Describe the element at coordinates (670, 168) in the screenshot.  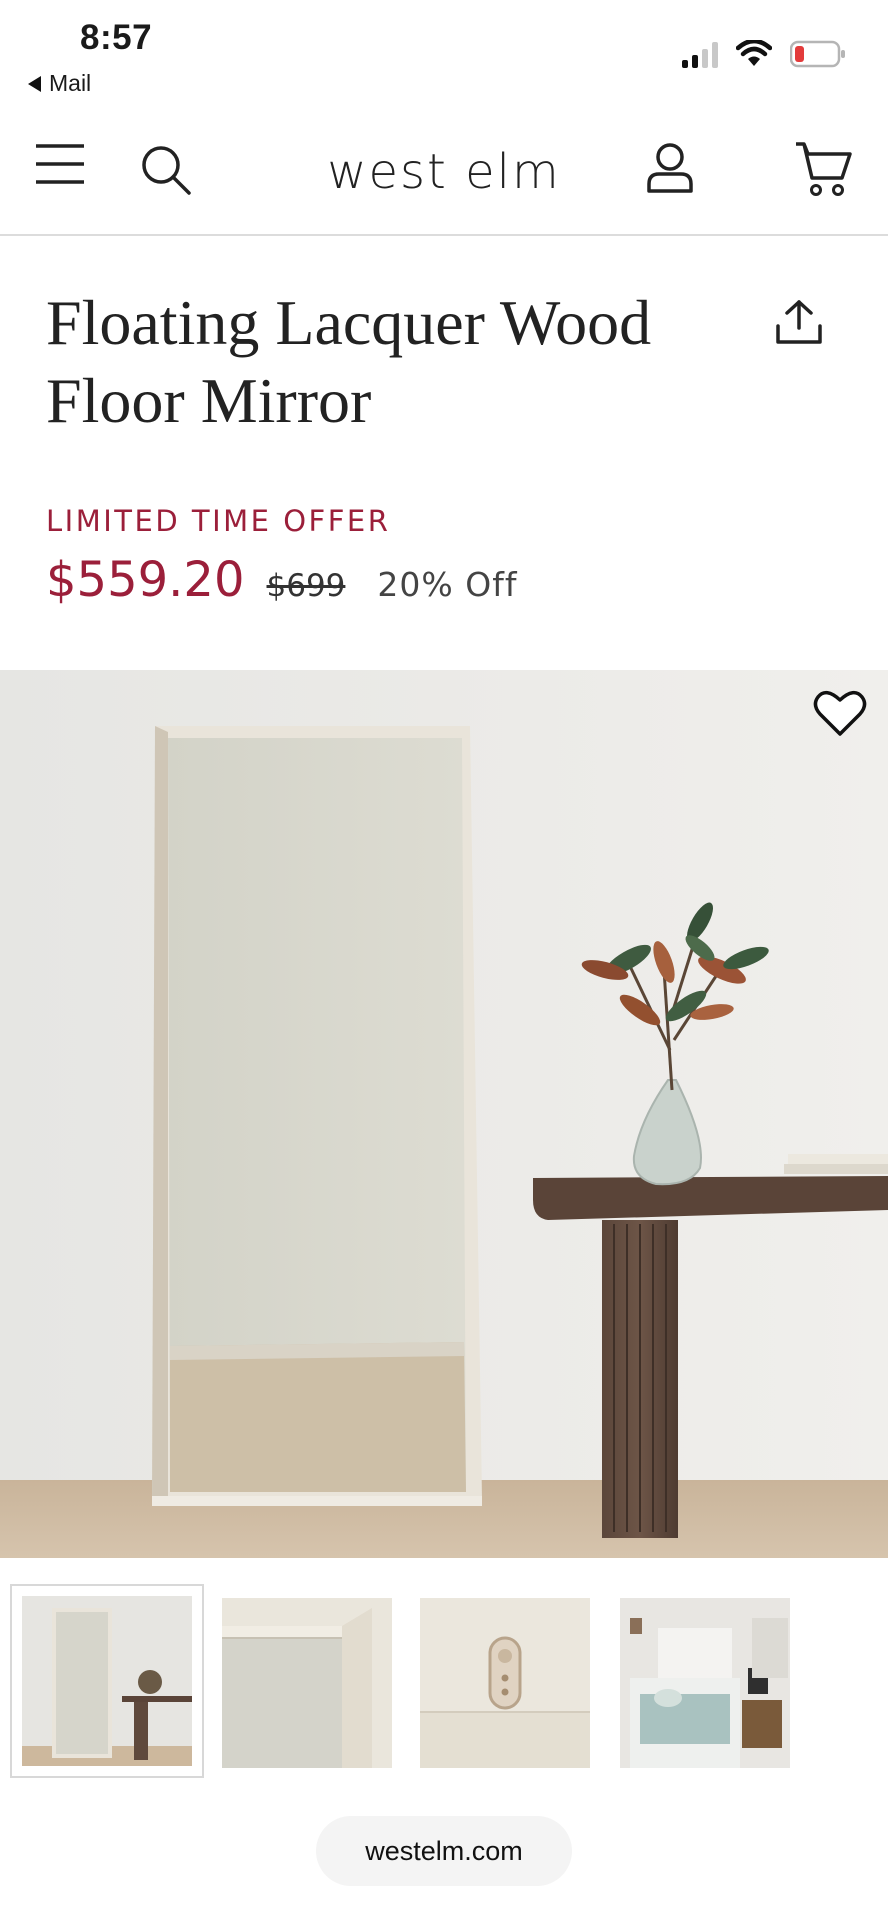
I see `account-icon` at that location.